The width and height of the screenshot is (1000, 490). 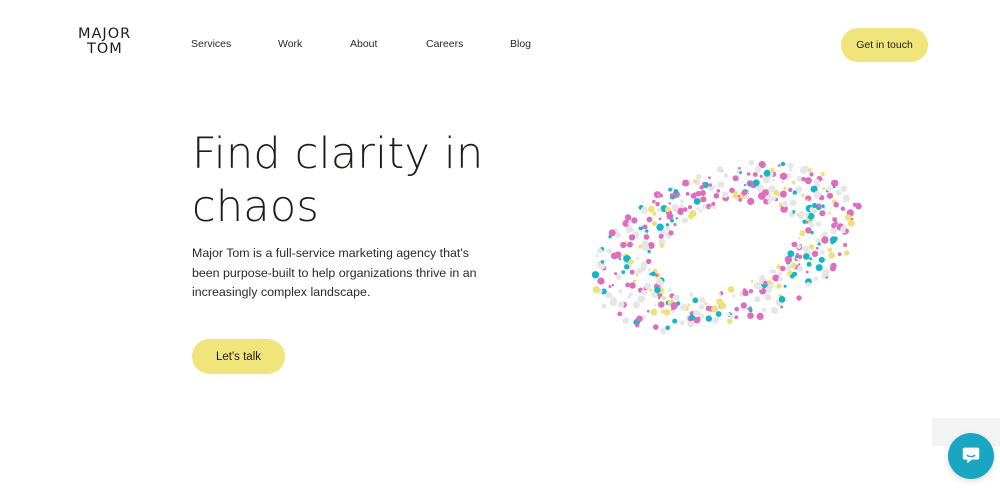 What do you see at coordinates (388, 44) in the screenshot?
I see `nav-item-about: About` at bounding box center [388, 44].